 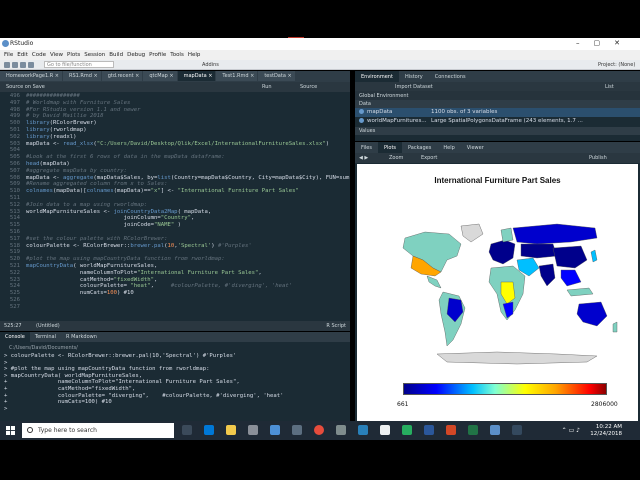 I want to click on rstudio-logo-icon, so click(x=5, y=43).